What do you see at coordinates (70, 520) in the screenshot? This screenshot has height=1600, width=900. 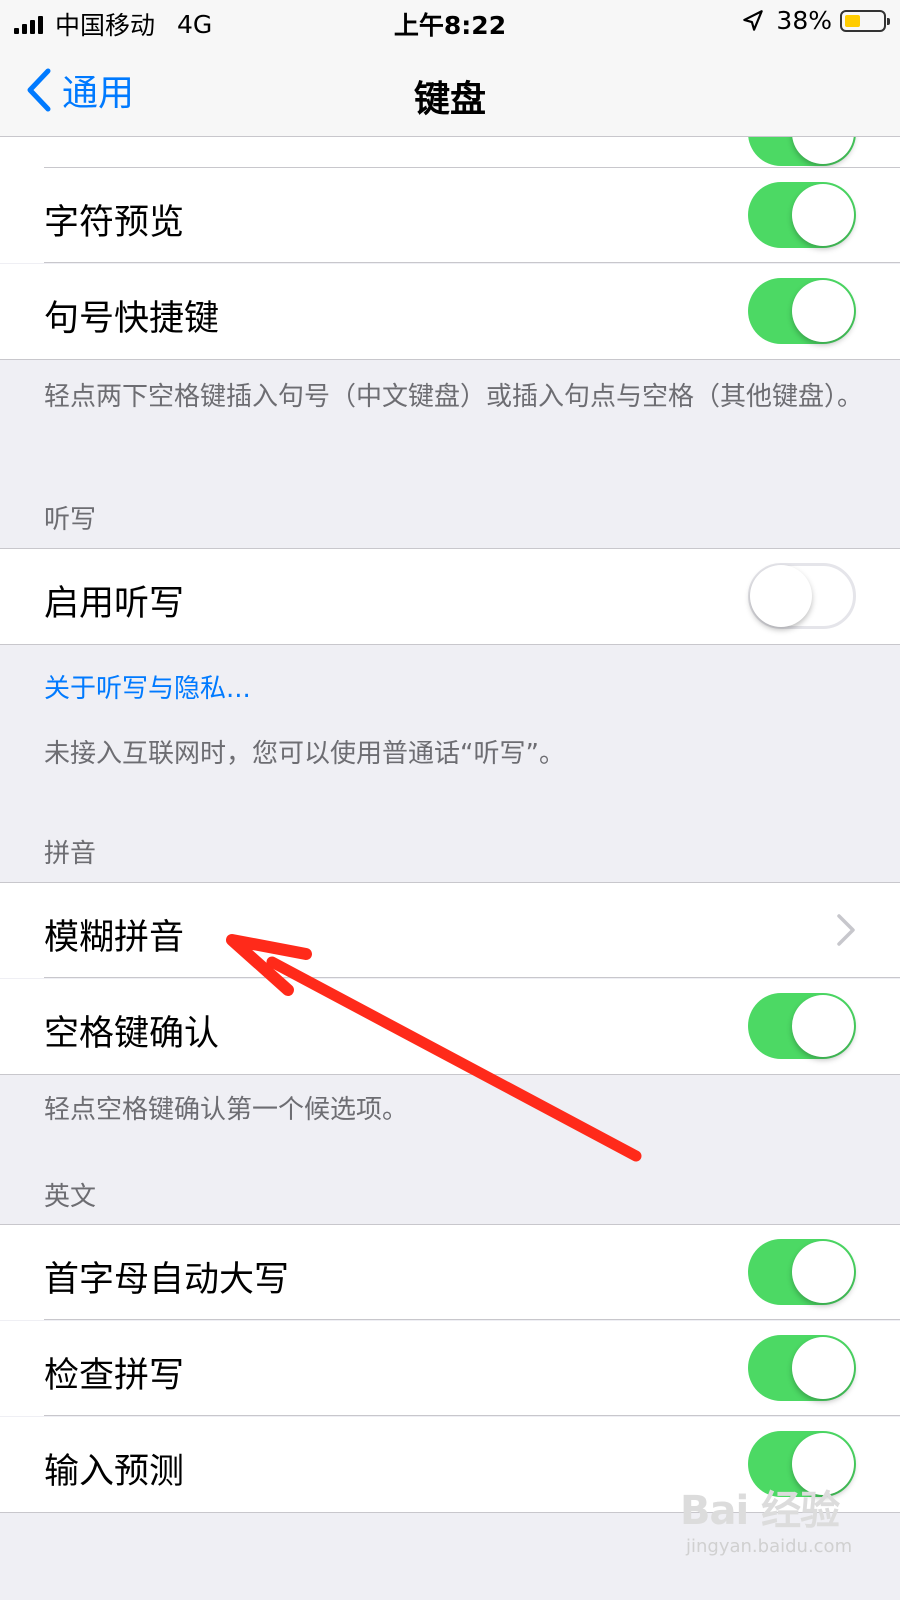 I see `dictation-header: 听写` at bounding box center [70, 520].